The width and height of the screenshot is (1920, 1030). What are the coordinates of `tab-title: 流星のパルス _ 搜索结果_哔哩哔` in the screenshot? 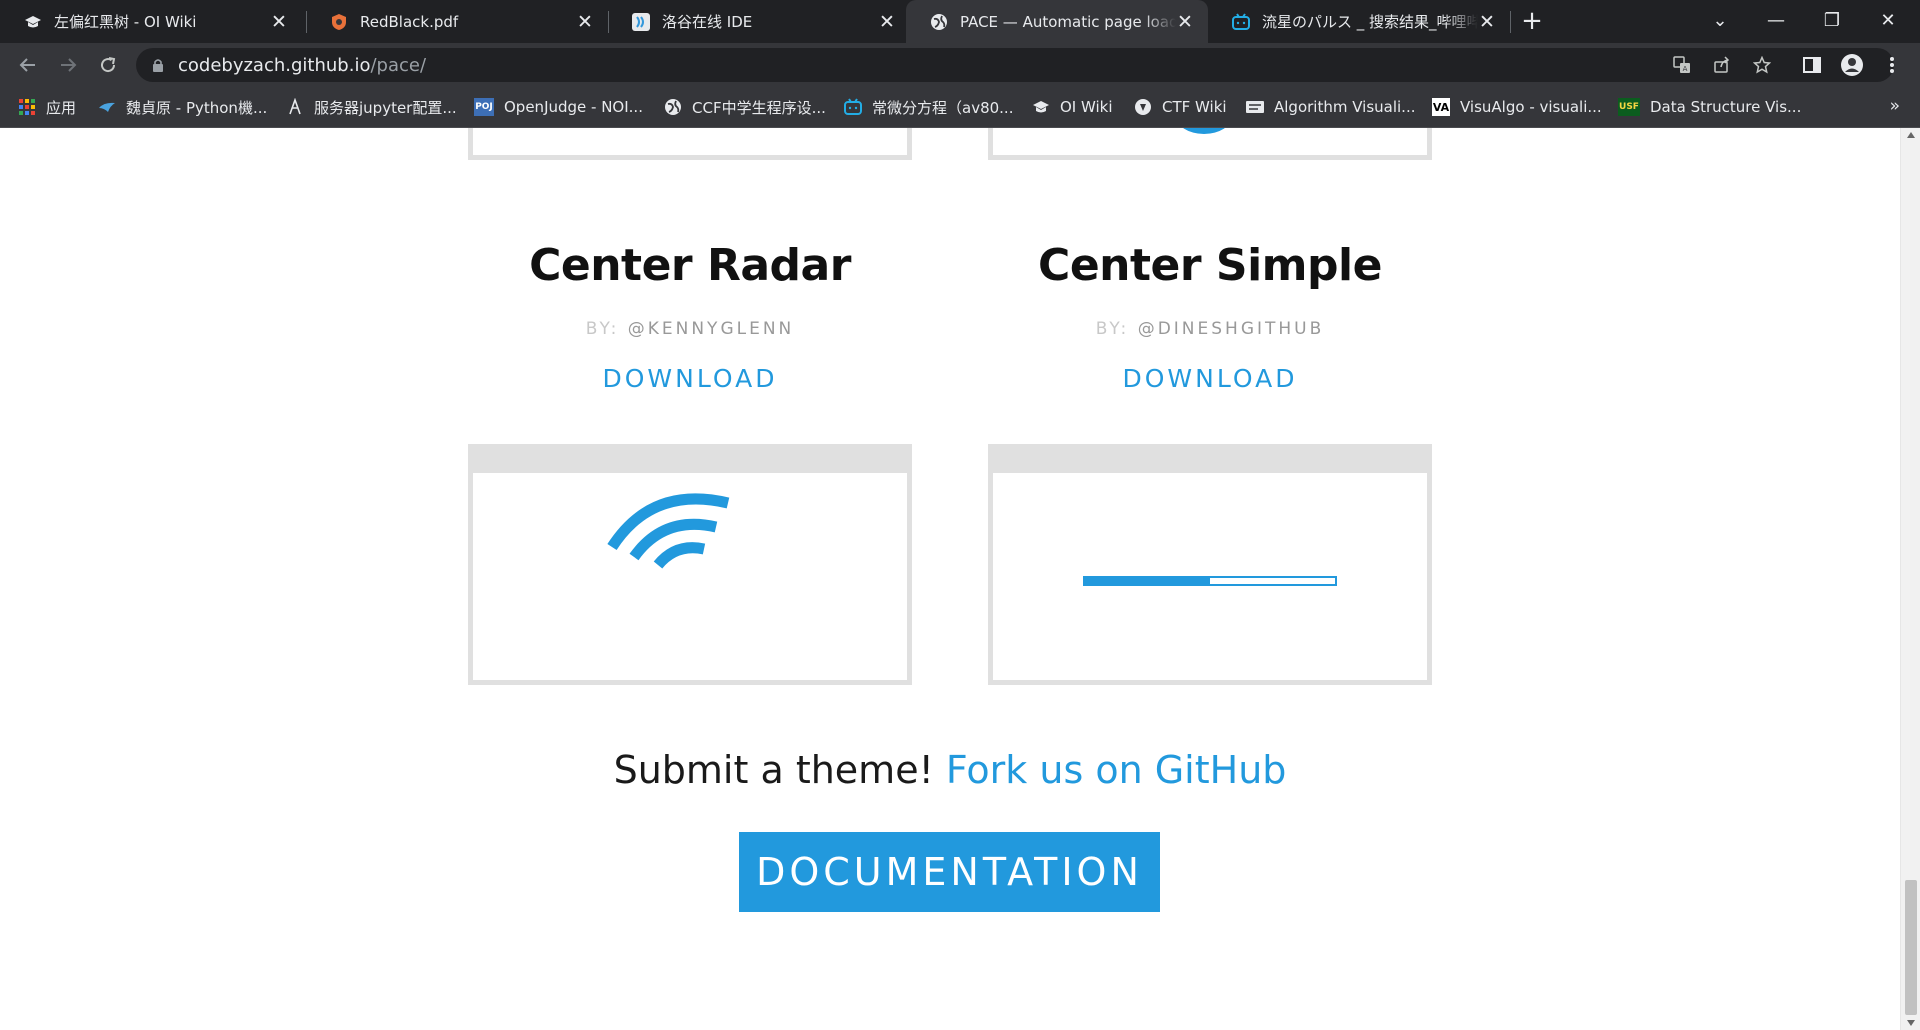 It's located at (1370, 22).